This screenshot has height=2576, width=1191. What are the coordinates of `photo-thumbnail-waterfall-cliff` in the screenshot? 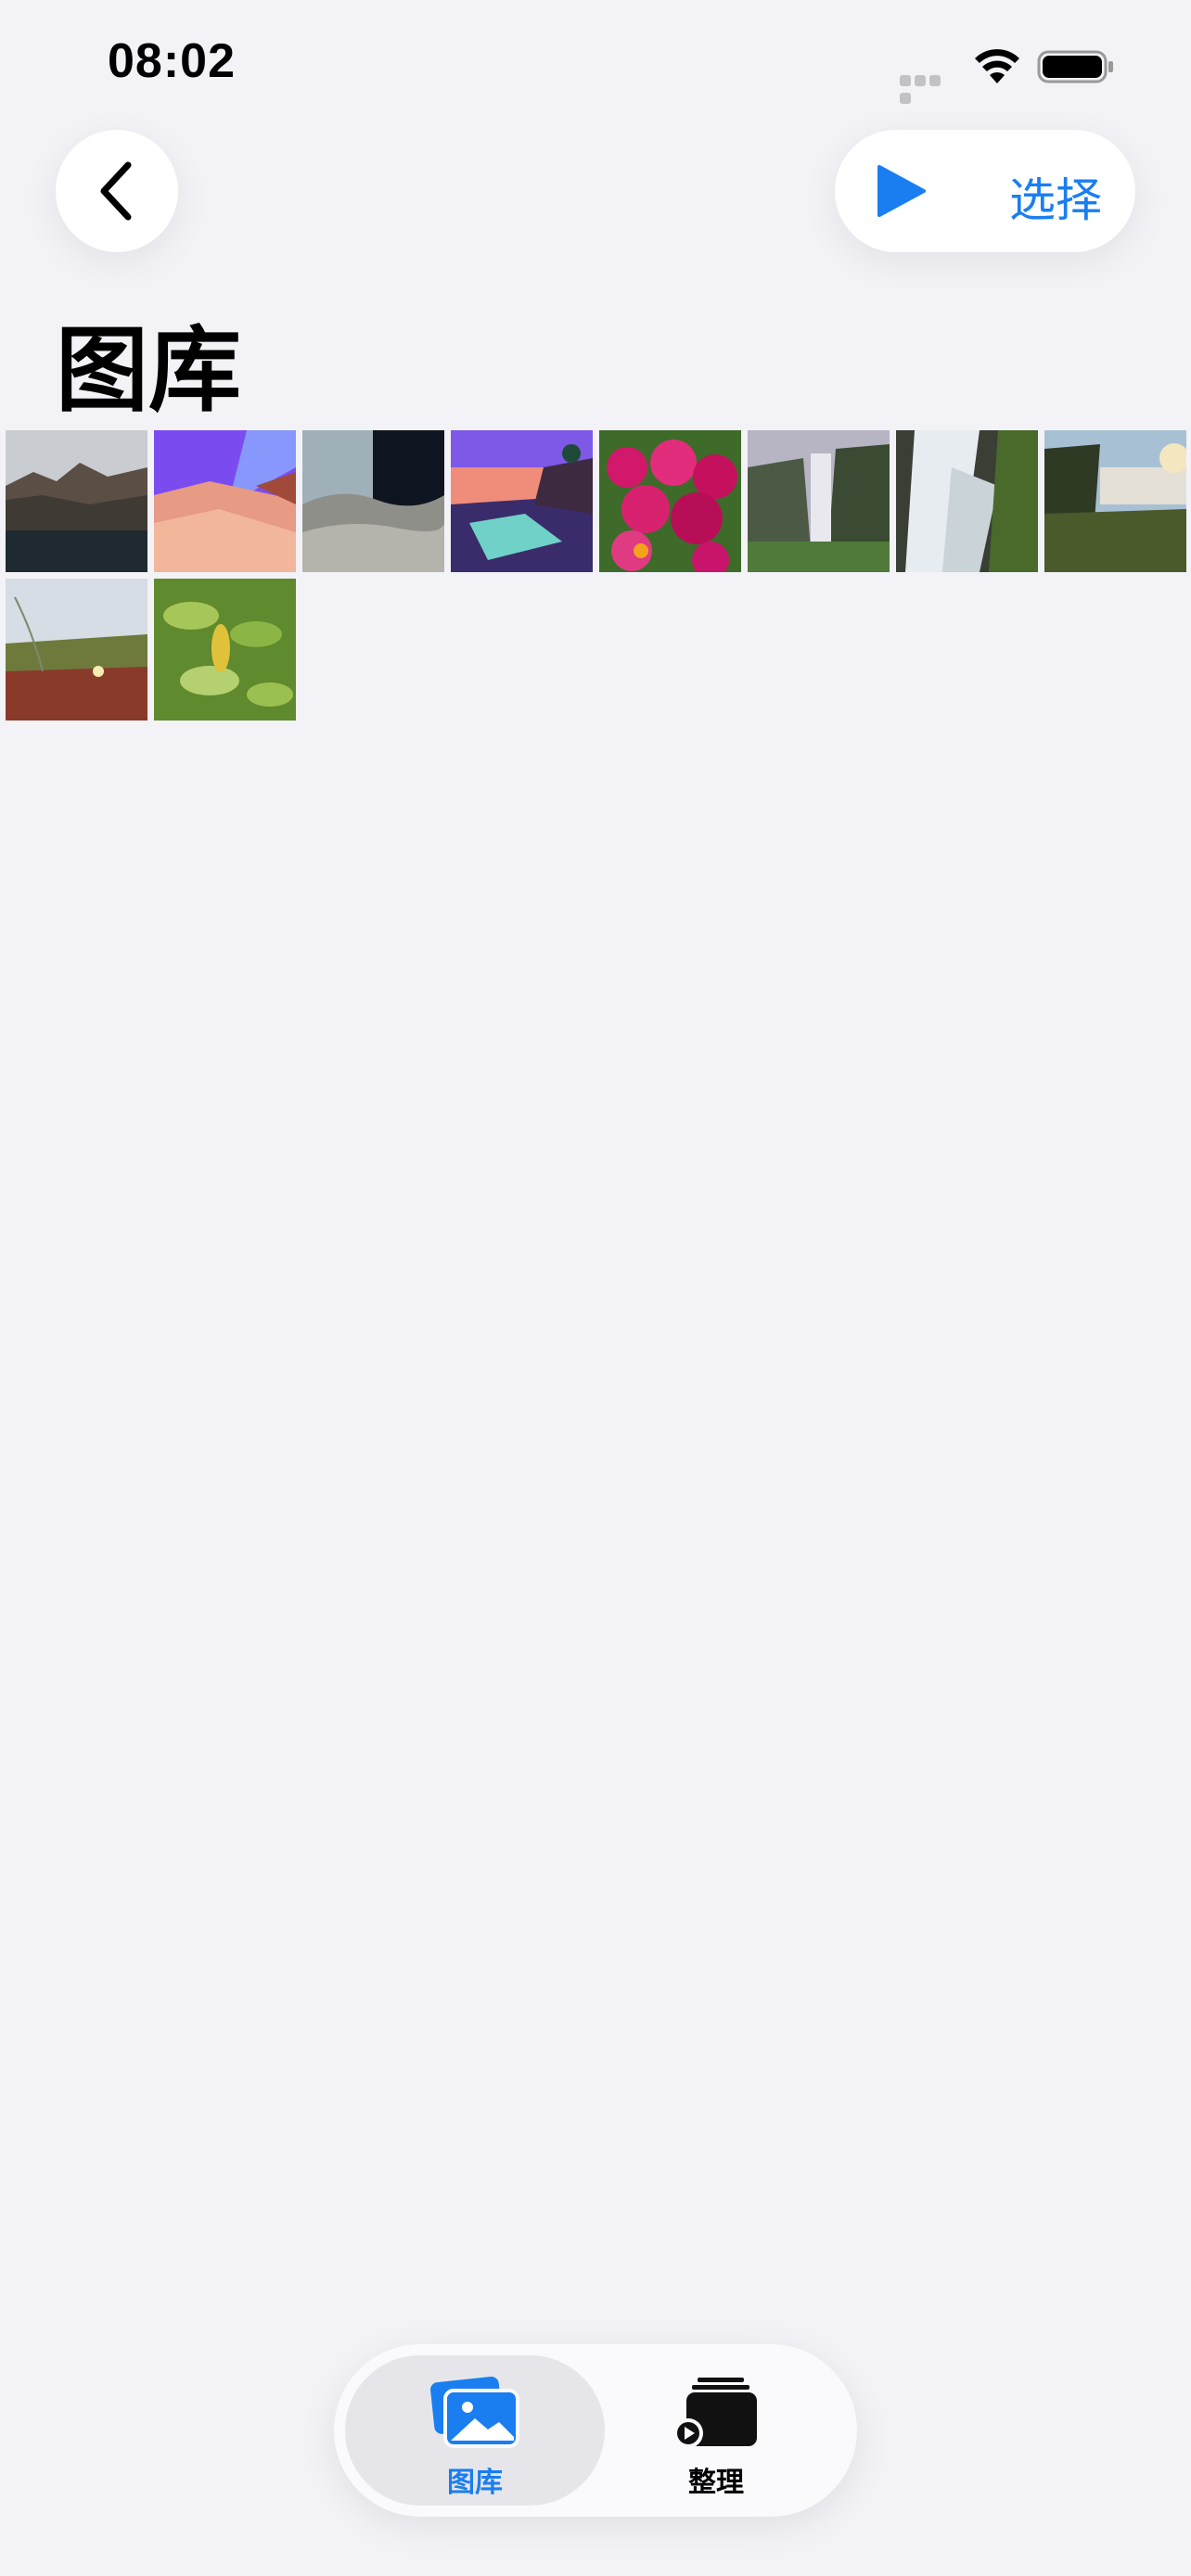 It's located at (819, 501).